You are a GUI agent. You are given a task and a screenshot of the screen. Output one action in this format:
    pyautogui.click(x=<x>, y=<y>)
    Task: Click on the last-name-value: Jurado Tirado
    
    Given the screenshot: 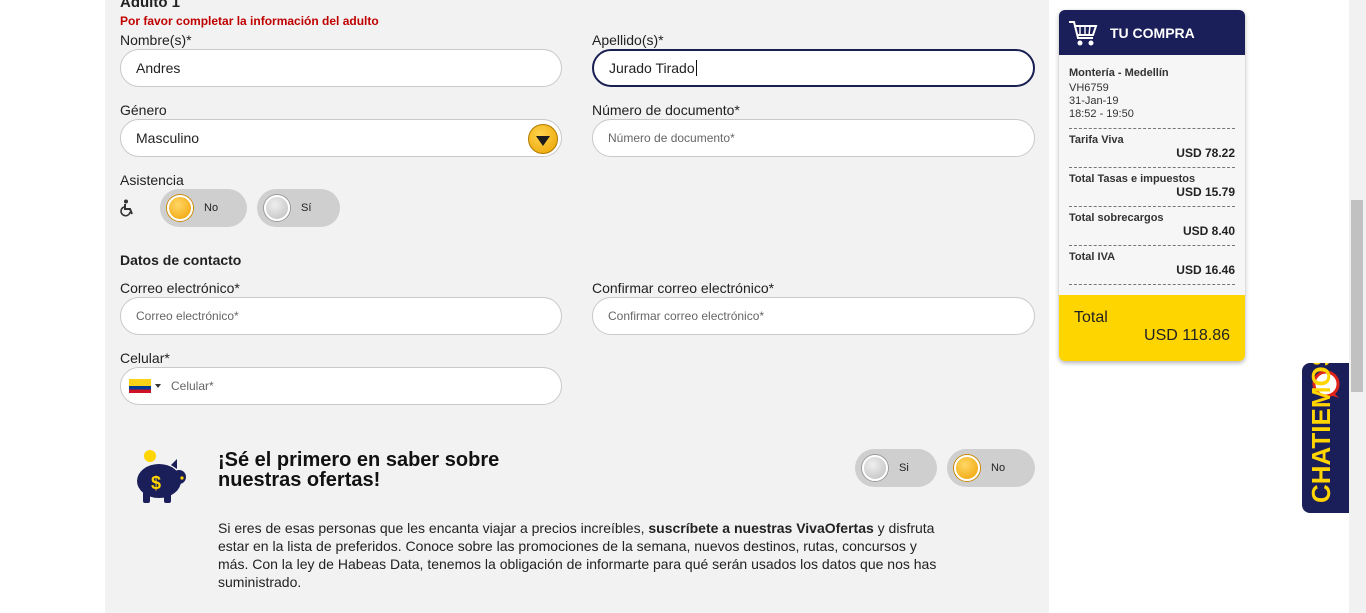 What is the action you would take?
    pyautogui.click(x=652, y=68)
    